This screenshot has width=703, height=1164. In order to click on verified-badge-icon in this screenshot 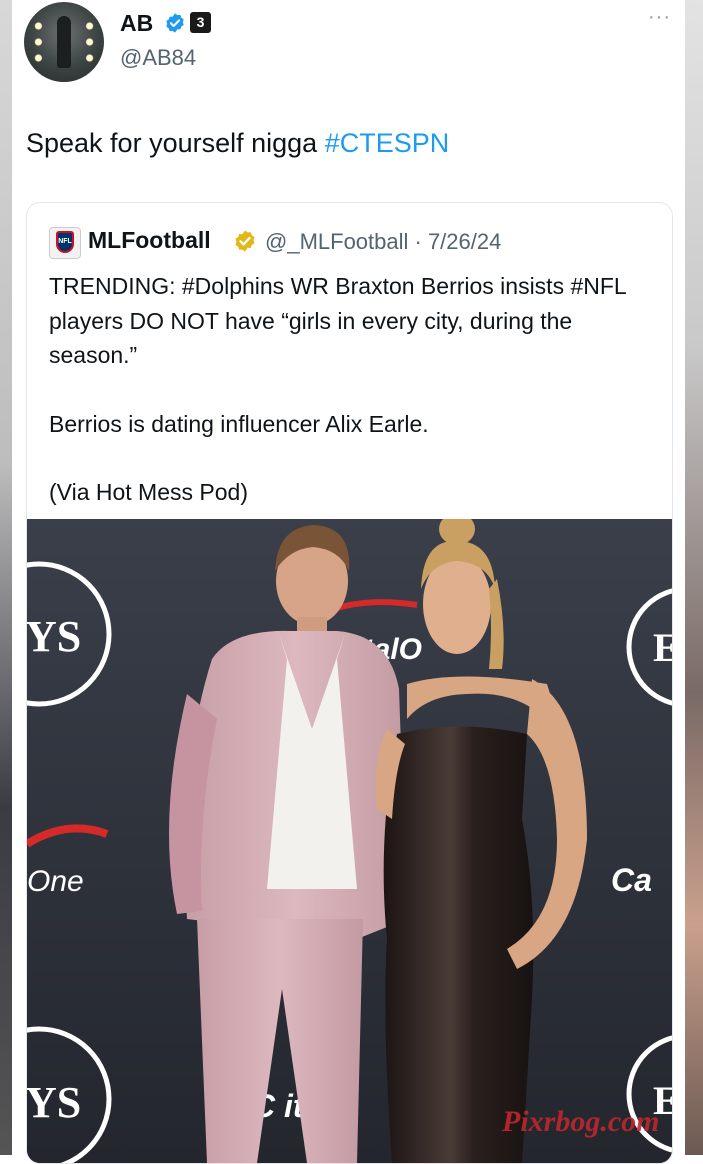, I will do `click(175, 23)`.